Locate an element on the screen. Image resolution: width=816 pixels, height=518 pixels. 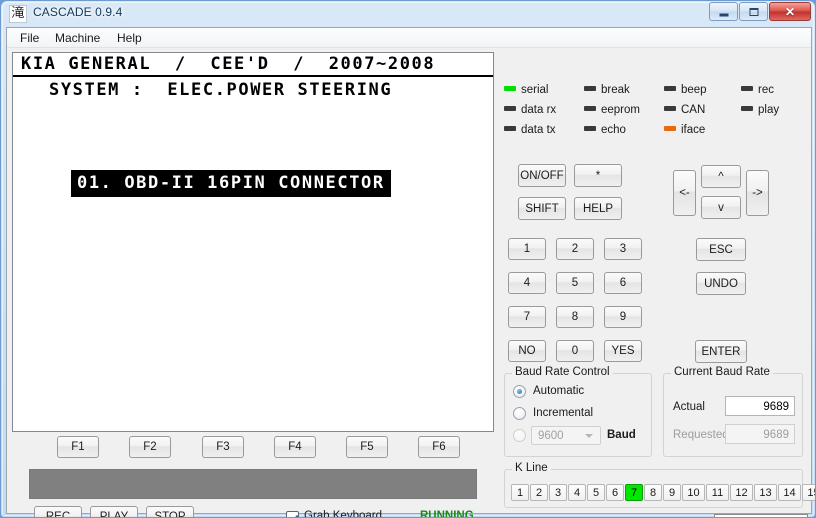
label-incremental: Incremental is located at coordinates (563, 413).